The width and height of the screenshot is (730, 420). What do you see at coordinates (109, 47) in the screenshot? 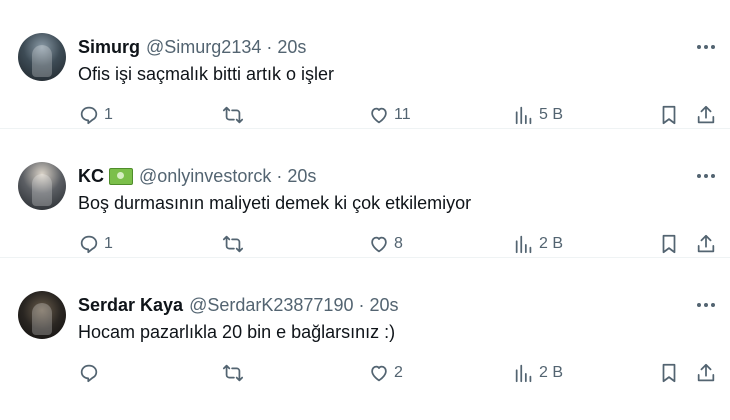
I see `display-name: Simurg` at bounding box center [109, 47].